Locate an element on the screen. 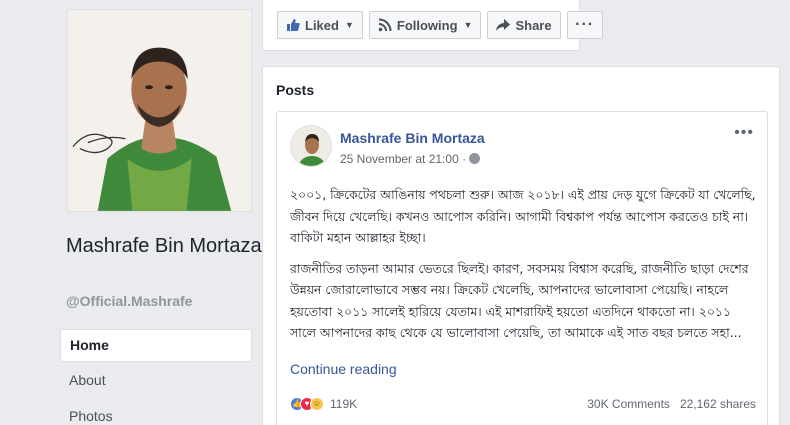  comment-count: 30K Comments is located at coordinates (628, 404).